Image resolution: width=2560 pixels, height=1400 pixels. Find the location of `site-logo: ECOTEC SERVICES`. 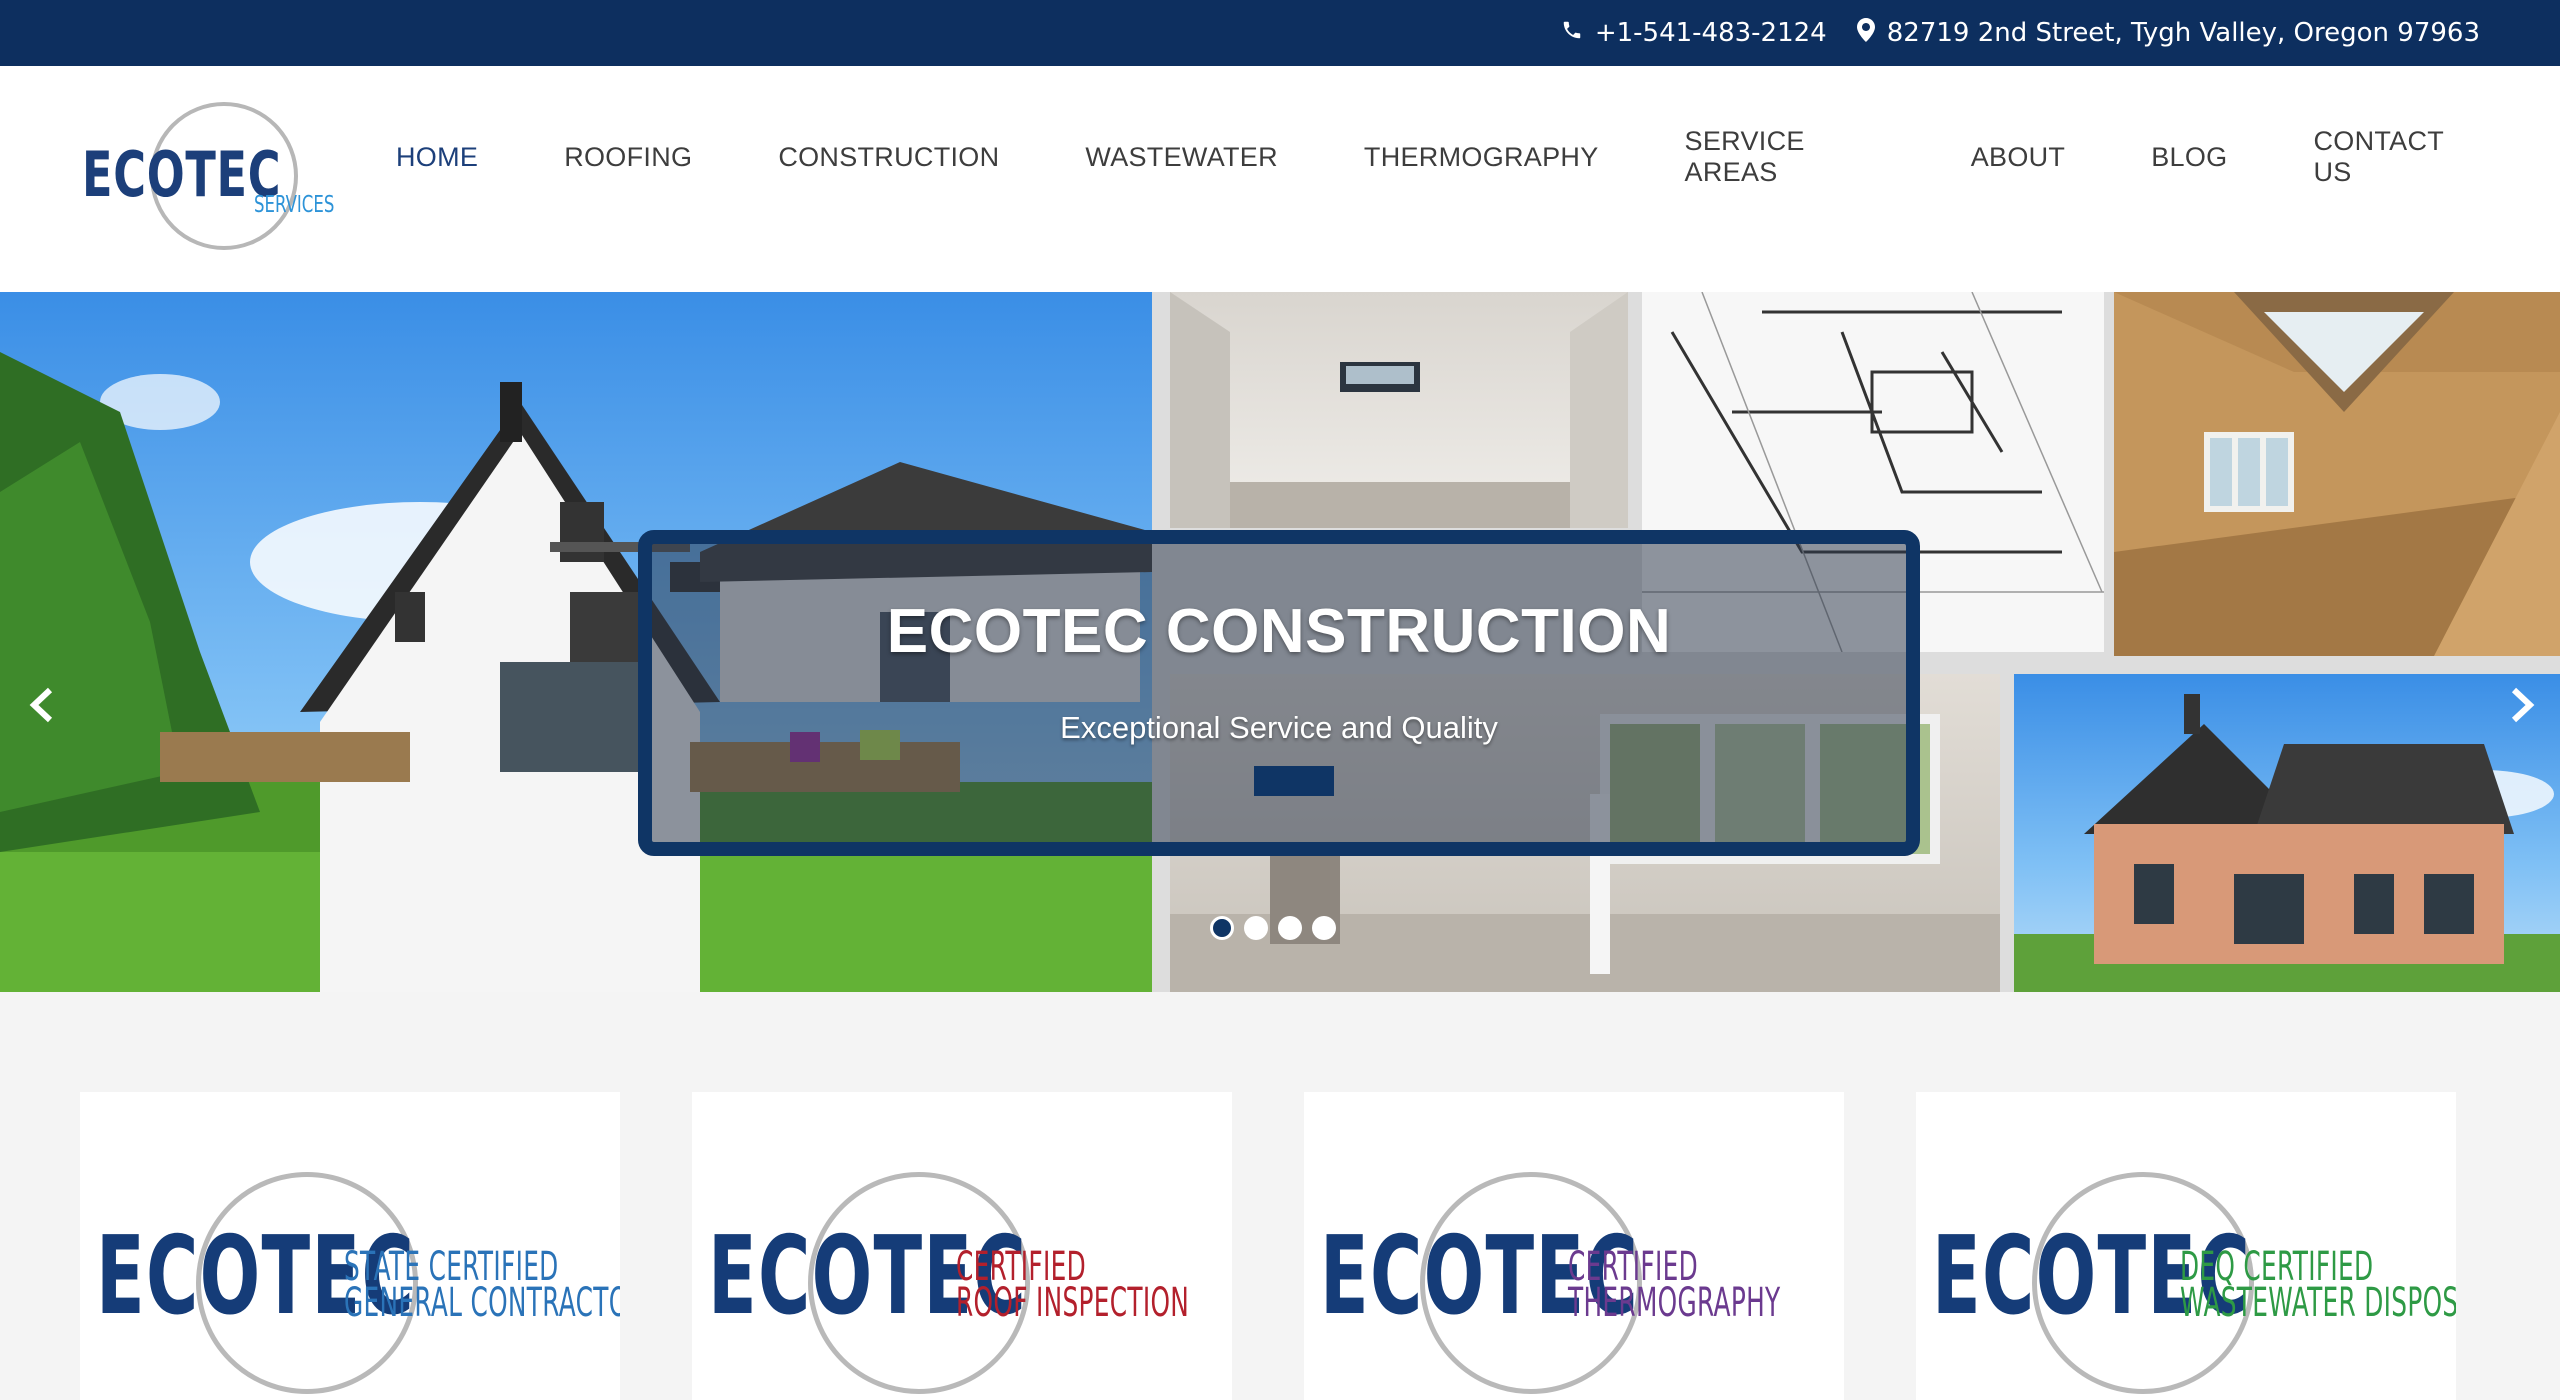

site-logo: ECOTEC SERVICES is located at coordinates (212, 176).